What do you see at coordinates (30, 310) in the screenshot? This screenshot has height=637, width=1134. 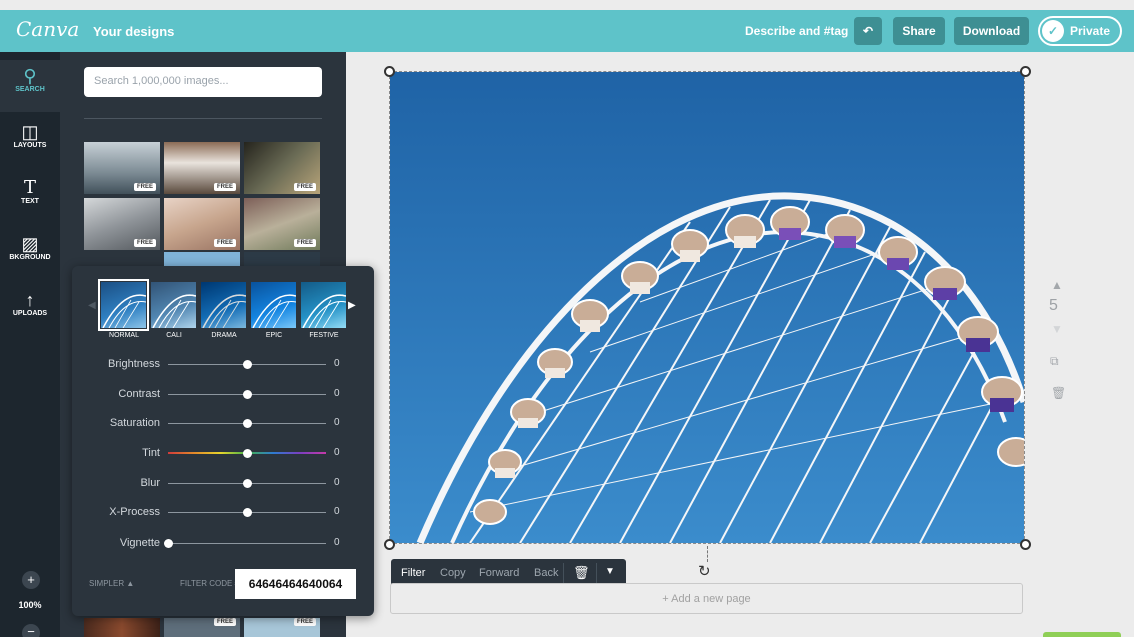 I see `rail-item-uploads: ↑ UPLOADS` at bounding box center [30, 310].